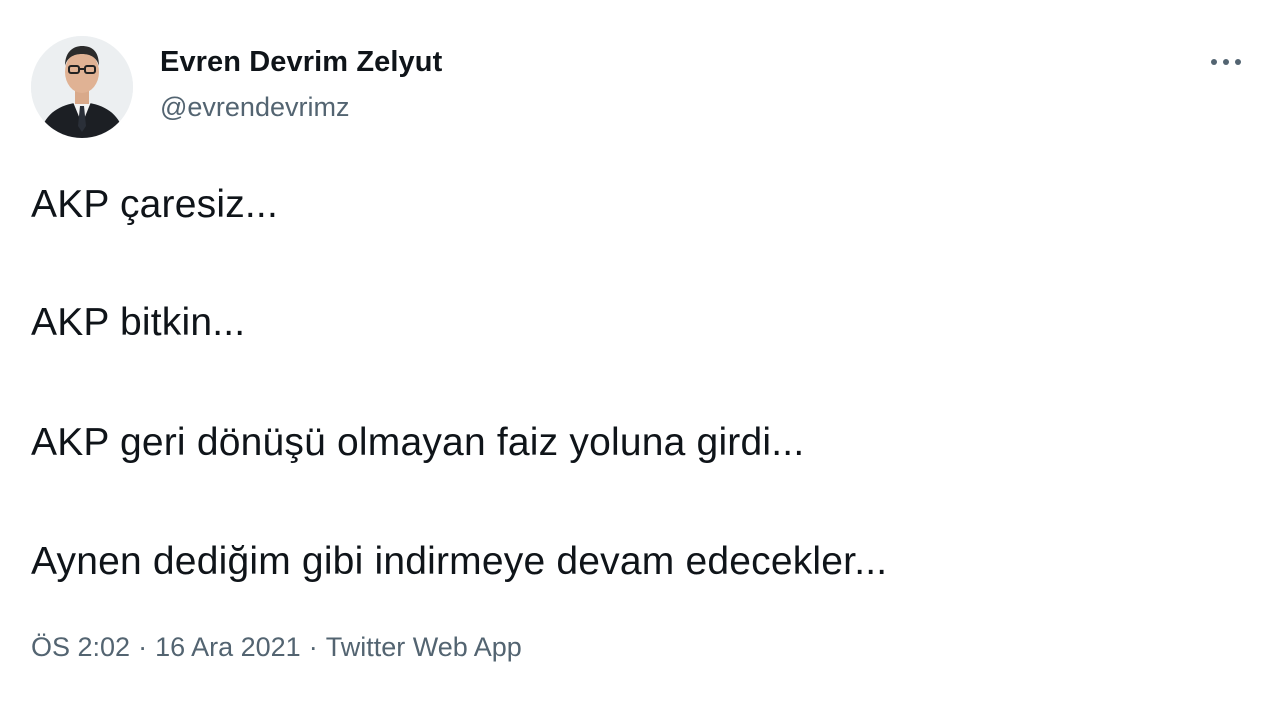  What do you see at coordinates (80, 647) in the screenshot?
I see `tweet-time-link: ÖS 2:02` at bounding box center [80, 647].